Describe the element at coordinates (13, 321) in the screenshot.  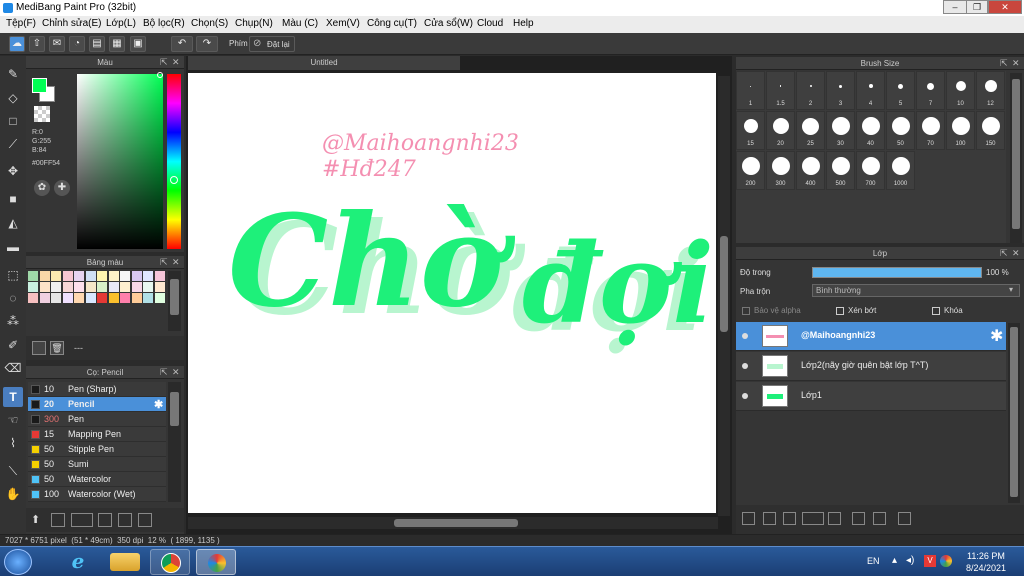
I see `magic-wand-tool-icon: ⁂` at that location.